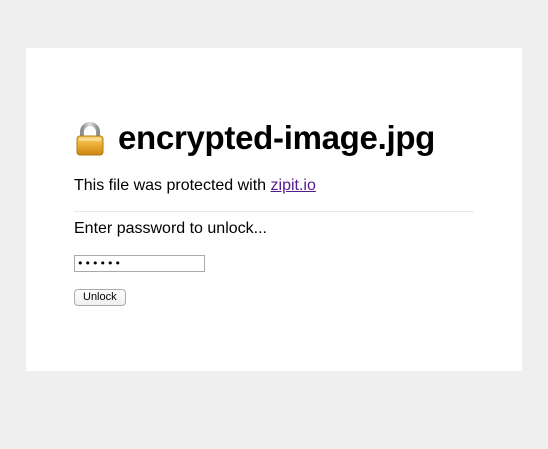 The width and height of the screenshot is (548, 449). Describe the element at coordinates (172, 185) in the screenshot. I see `protection-info-text: This file was protected with` at that location.